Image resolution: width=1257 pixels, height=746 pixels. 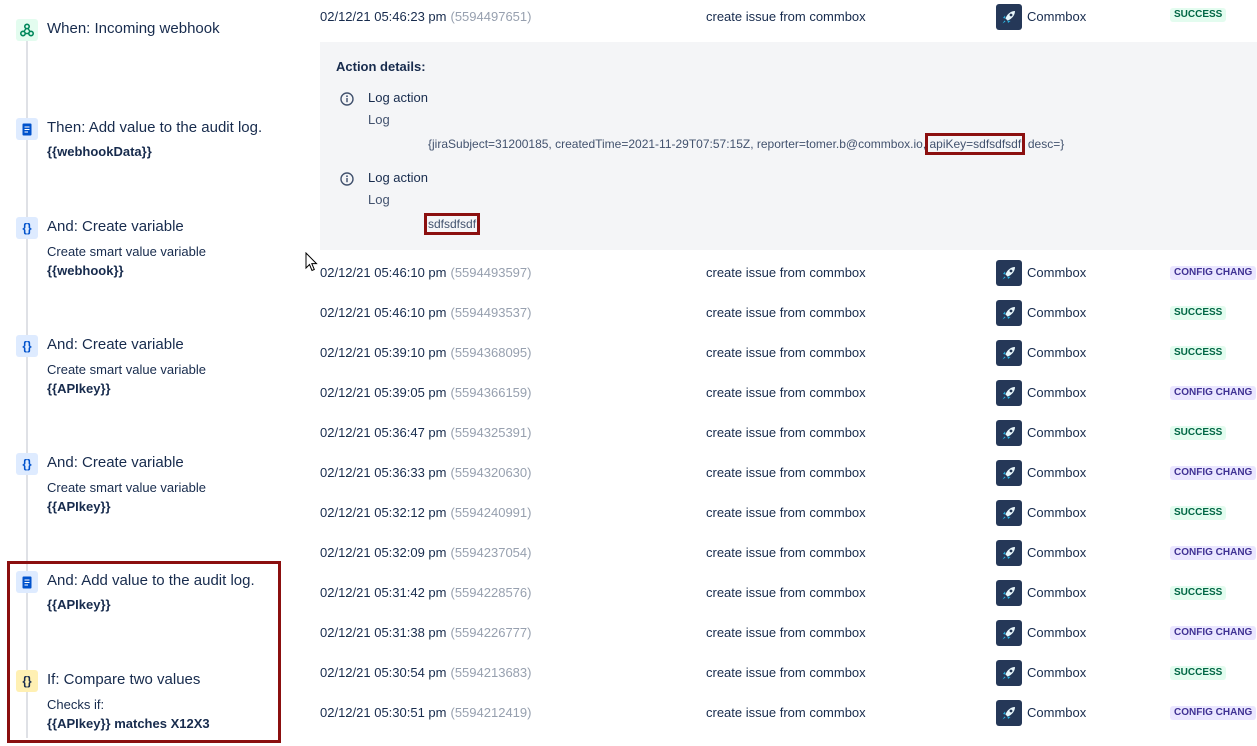 What do you see at coordinates (491, 552) in the screenshot?
I see `log-id: (5594237054)` at bounding box center [491, 552].